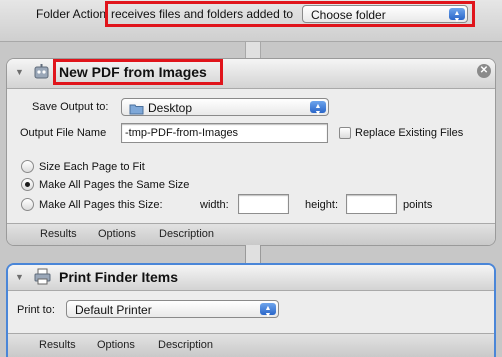 The image size is (502, 357). What do you see at coordinates (345, 133) in the screenshot?
I see `replace-existing-checkbox` at bounding box center [345, 133].